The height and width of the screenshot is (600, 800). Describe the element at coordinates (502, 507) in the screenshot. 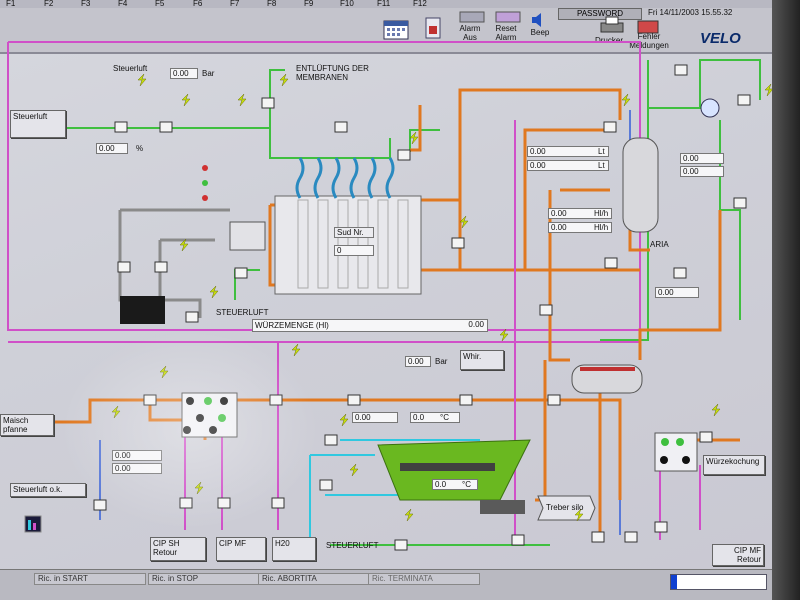

I see `discharge-screw` at that location.